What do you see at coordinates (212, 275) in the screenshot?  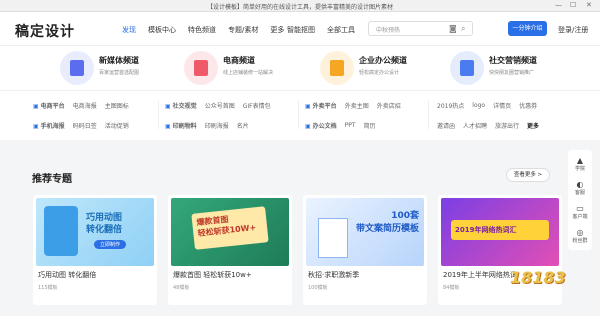 I see `card-title: 爆款首图 轻松斩获10w+` at bounding box center [212, 275].